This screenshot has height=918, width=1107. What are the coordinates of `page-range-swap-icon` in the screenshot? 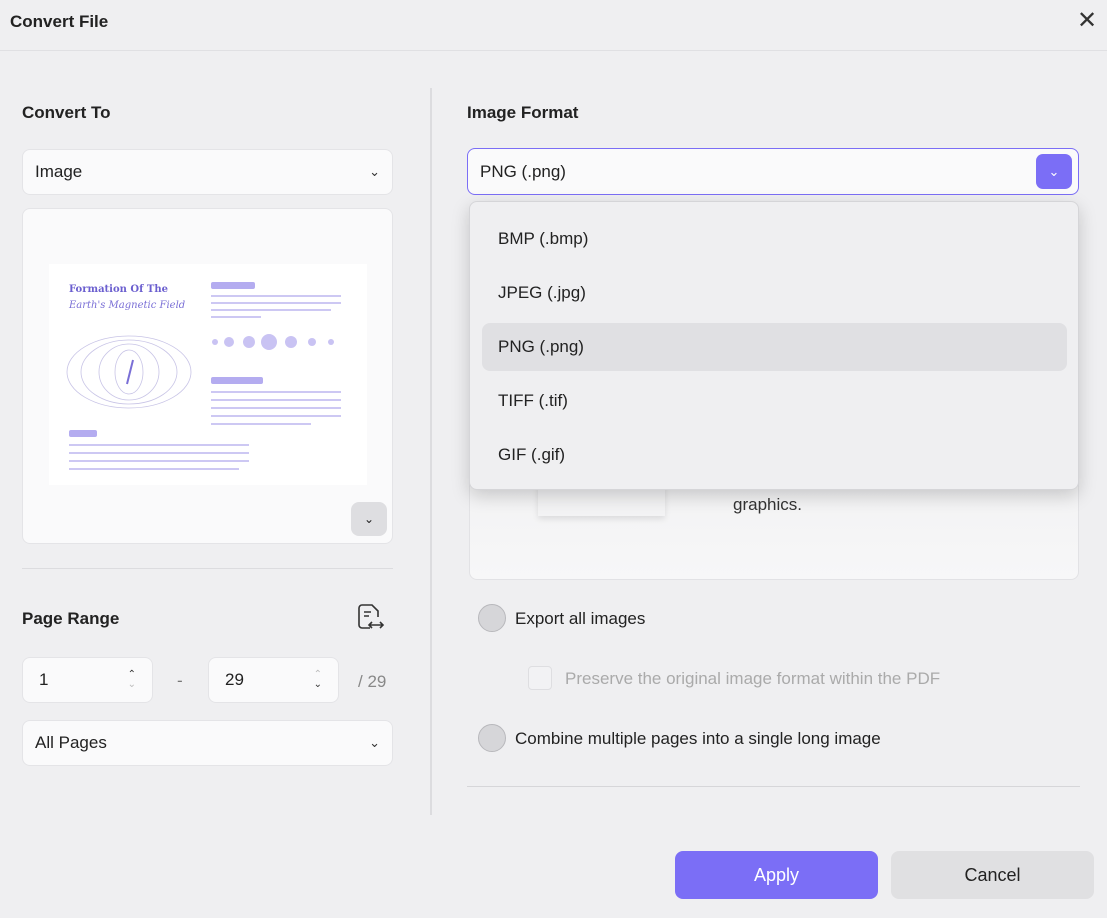 It's located at (371, 618).